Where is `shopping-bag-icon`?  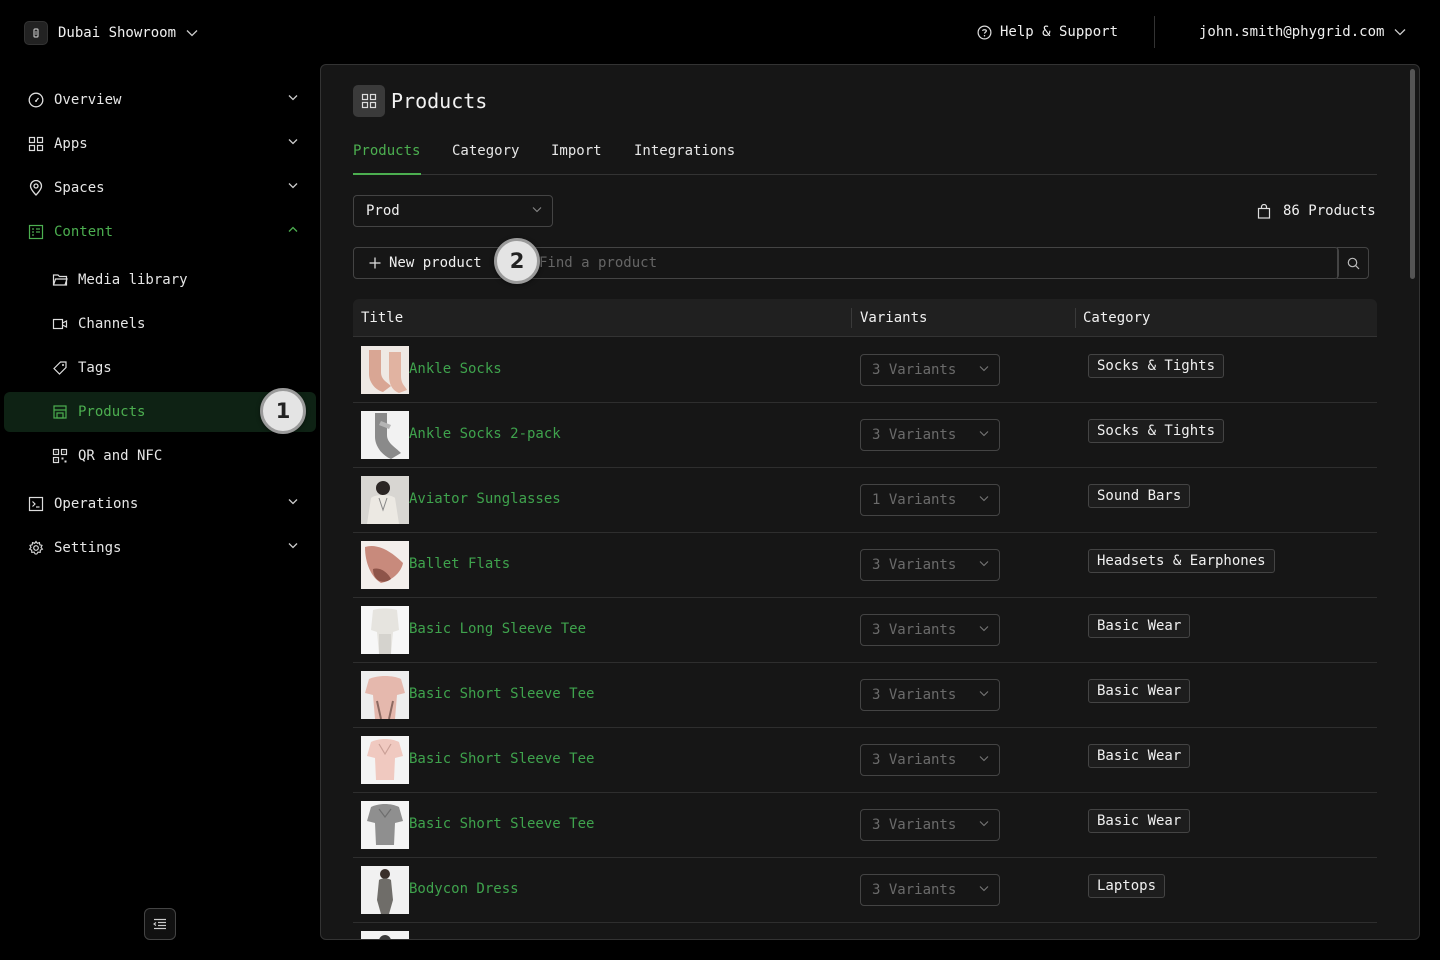 shopping-bag-icon is located at coordinates (1264, 211).